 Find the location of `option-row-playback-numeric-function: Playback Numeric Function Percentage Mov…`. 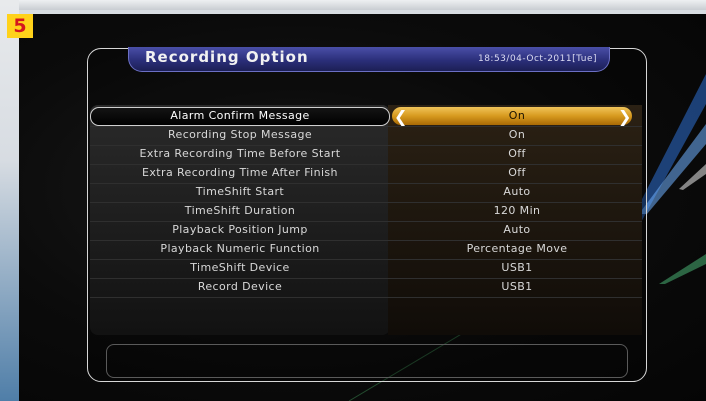

option-row-playback-numeric-function: Playback Numeric Function Percentage Mov… is located at coordinates (366, 250).